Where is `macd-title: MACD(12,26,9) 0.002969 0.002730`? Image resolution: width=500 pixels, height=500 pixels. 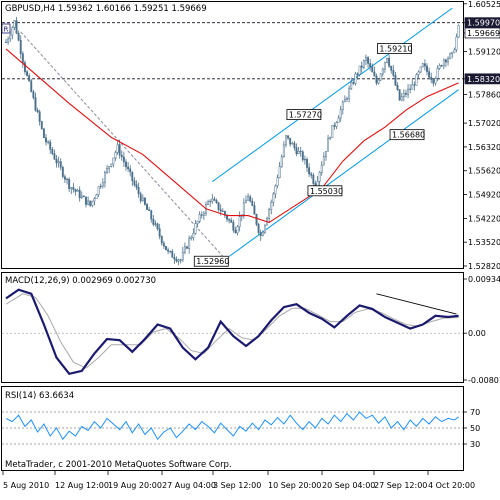 macd-title: MACD(12,26,9) 0.002969 0.002730 is located at coordinates (80, 281).